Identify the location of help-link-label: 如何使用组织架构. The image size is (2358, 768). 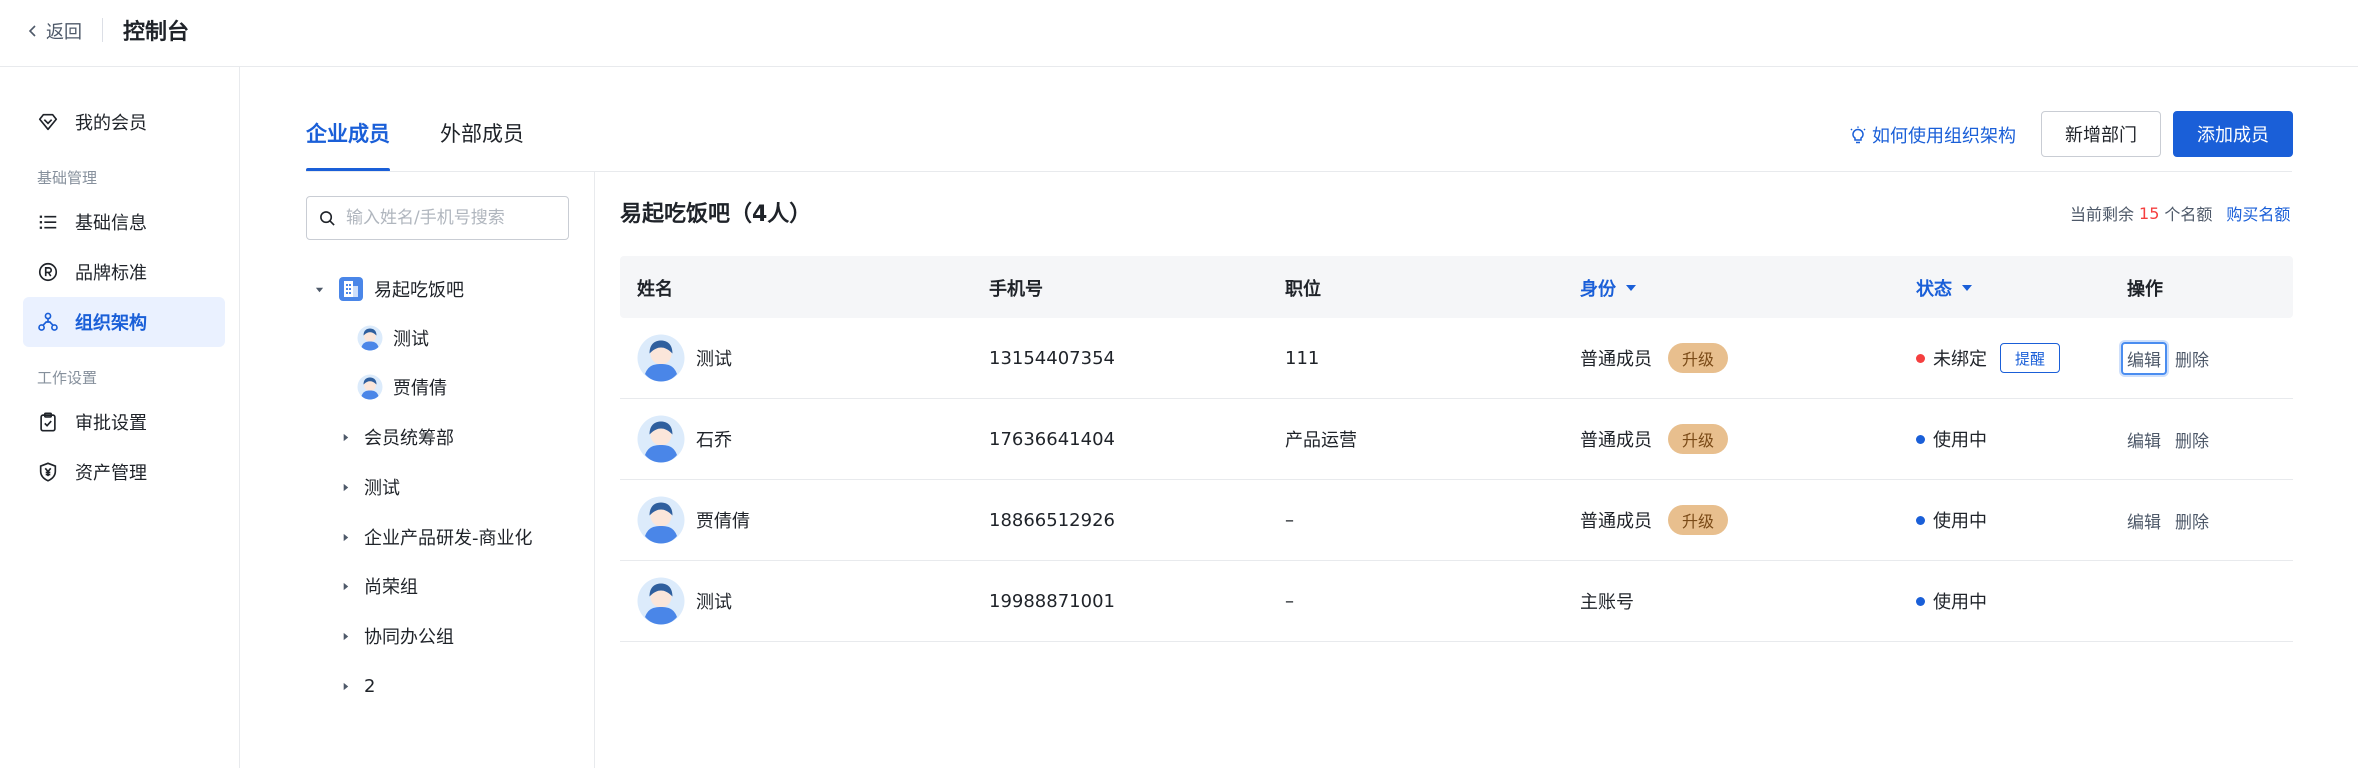
(1944, 136).